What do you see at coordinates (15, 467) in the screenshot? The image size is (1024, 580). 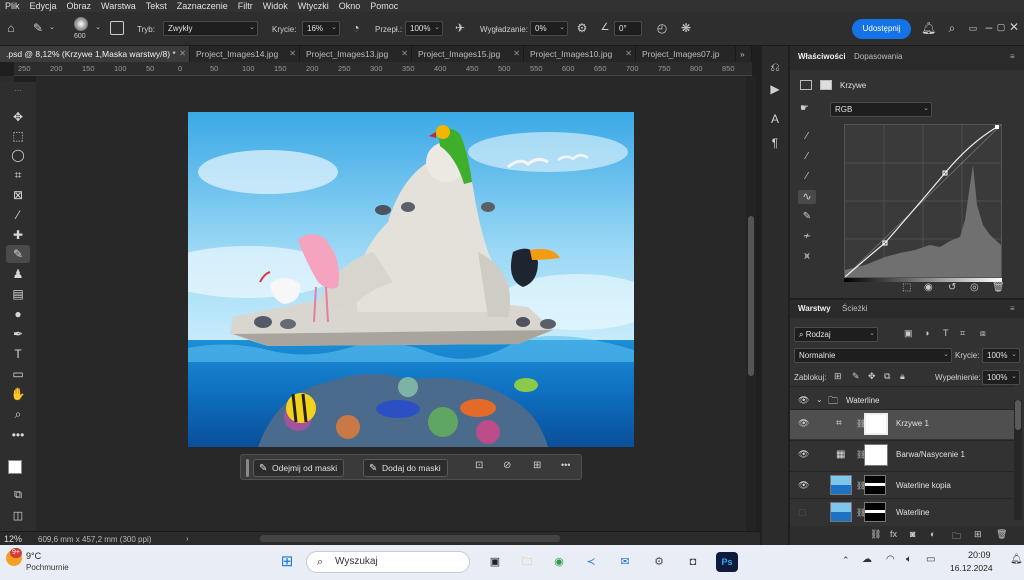 I see `foreground-color-swatch` at bounding box center [15, 467].